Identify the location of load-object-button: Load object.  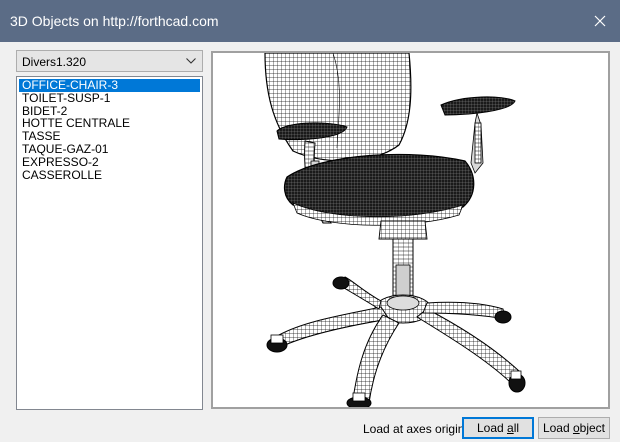
(574, 428).